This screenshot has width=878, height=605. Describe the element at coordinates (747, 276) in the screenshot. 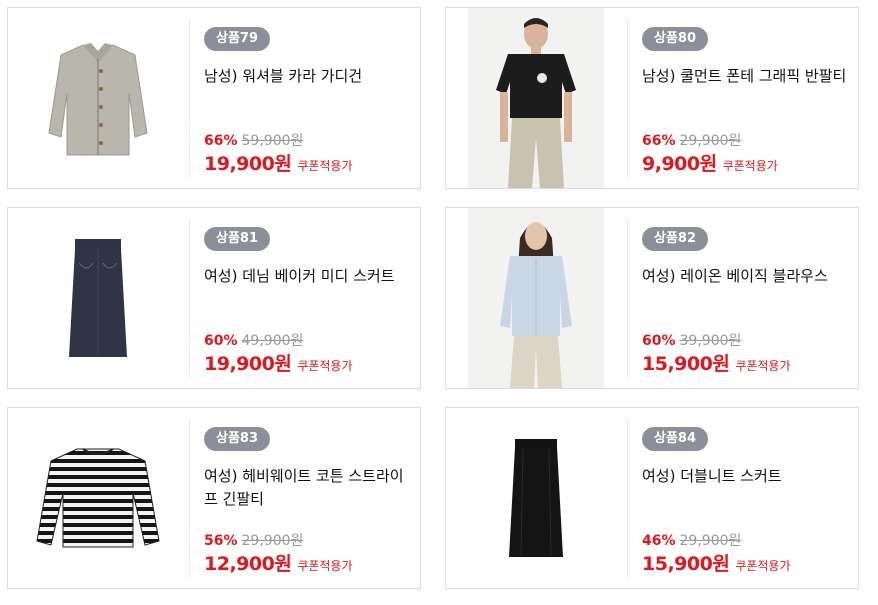

I see `product-name: 여성) 레이온 베이직 블라우스` at that location.